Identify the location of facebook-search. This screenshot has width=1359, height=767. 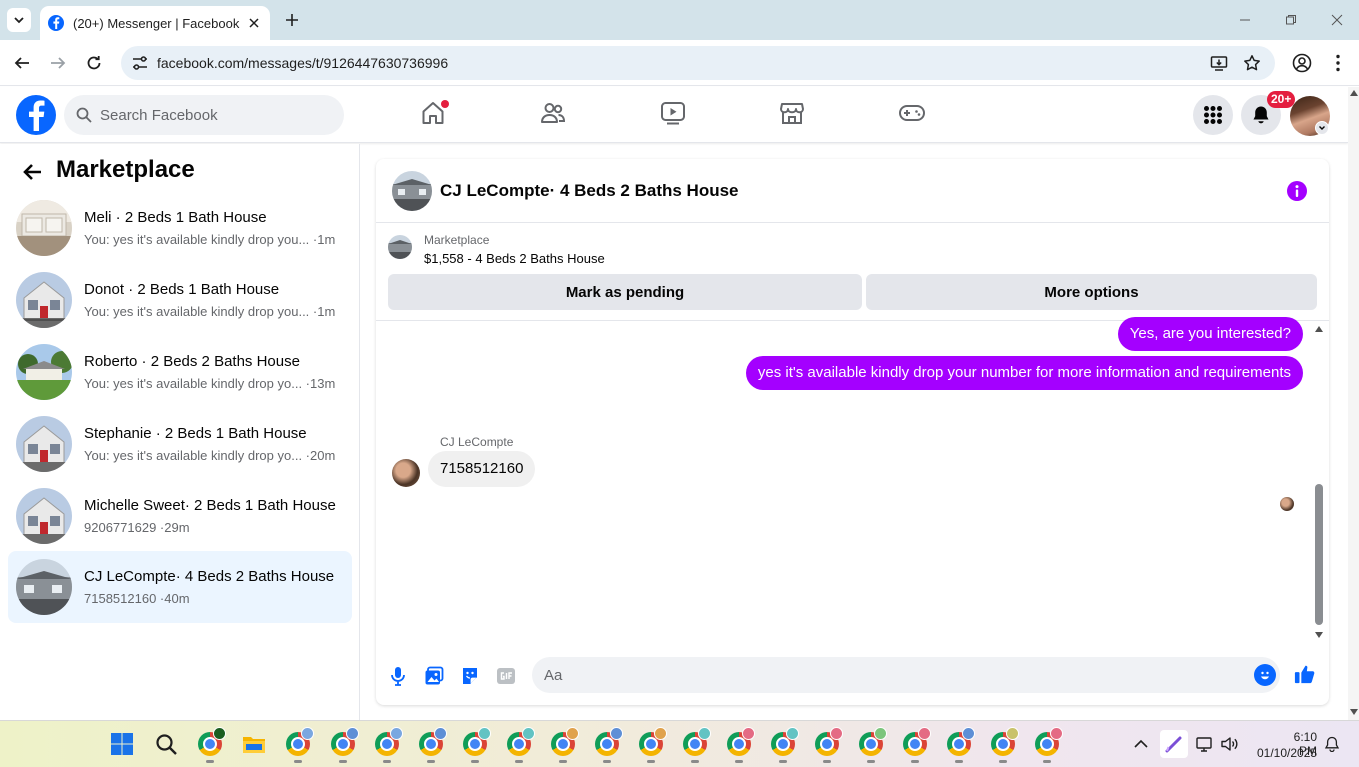
(204, 115).